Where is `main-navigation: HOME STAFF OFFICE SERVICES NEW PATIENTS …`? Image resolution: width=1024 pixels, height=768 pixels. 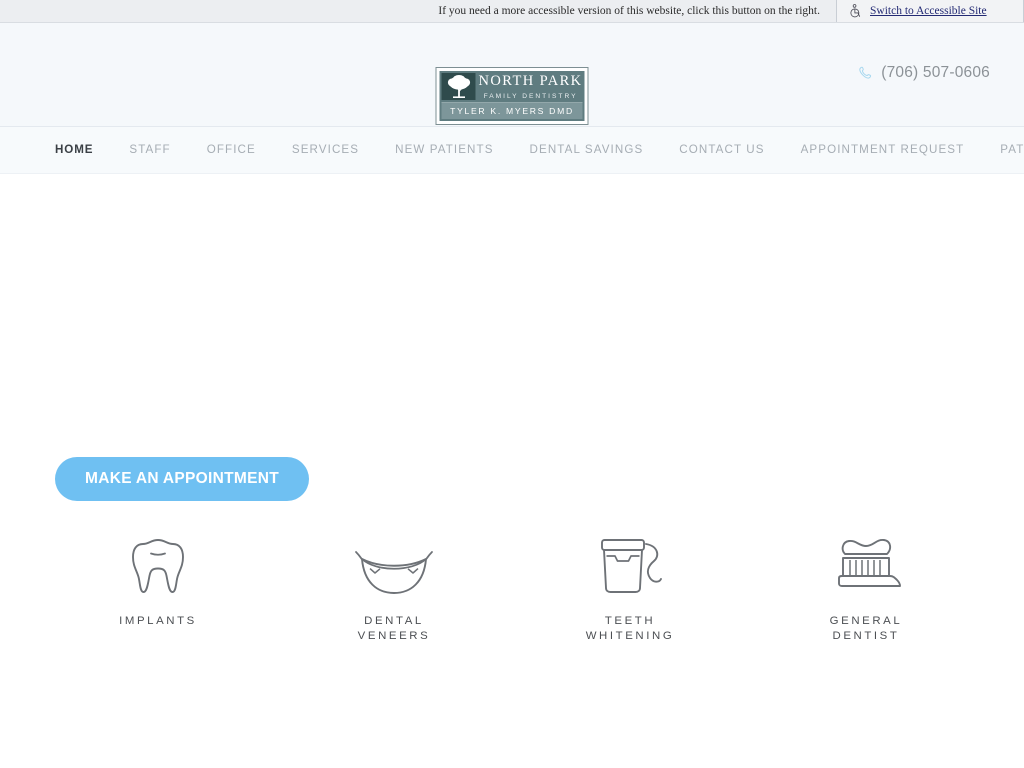
main-navigation: HOME STAFF OFFICE SERVICES NEW PATIENTS … is located at coordinates (512, 153).